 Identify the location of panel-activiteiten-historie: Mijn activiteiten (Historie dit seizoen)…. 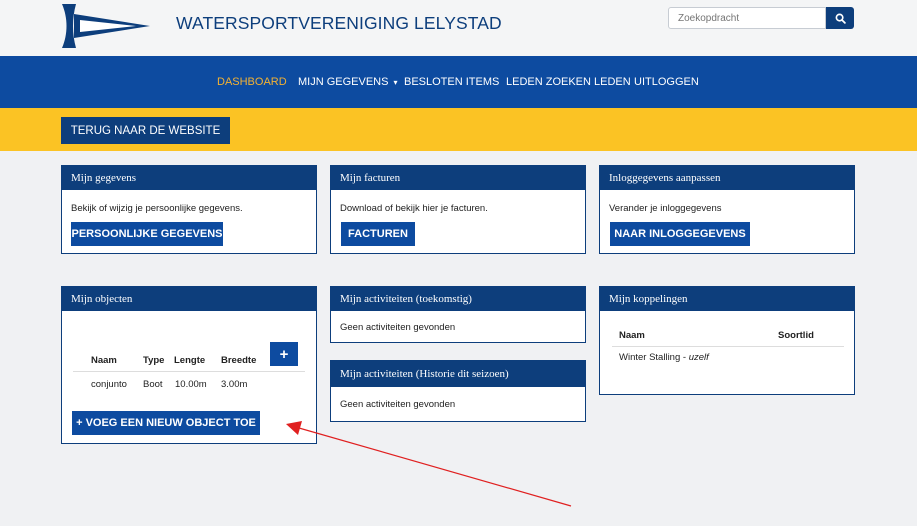
(458, 391).